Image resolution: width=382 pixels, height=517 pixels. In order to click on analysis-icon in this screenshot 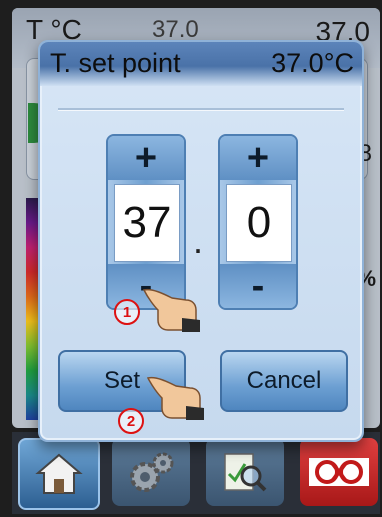, I will do `click(245, 472)`.